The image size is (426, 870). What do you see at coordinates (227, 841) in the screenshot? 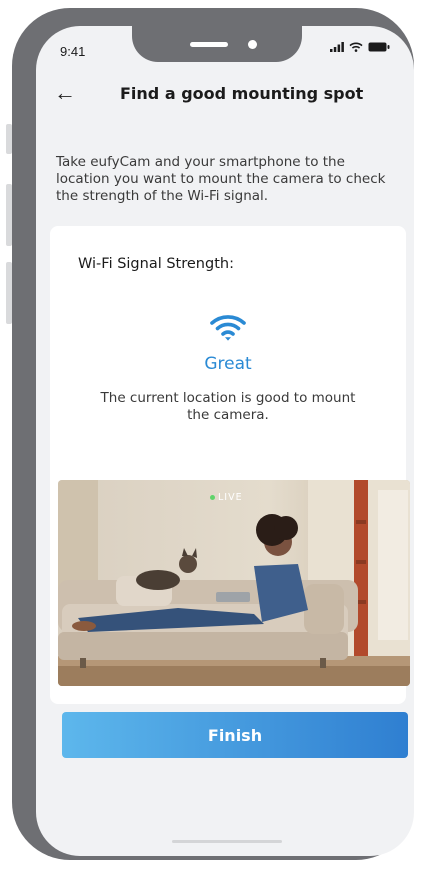
I see `home-indicator` at bounding box center [227, 841].